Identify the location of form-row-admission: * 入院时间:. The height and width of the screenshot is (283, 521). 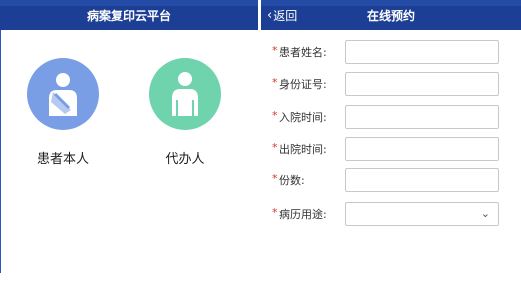
(391, 118).